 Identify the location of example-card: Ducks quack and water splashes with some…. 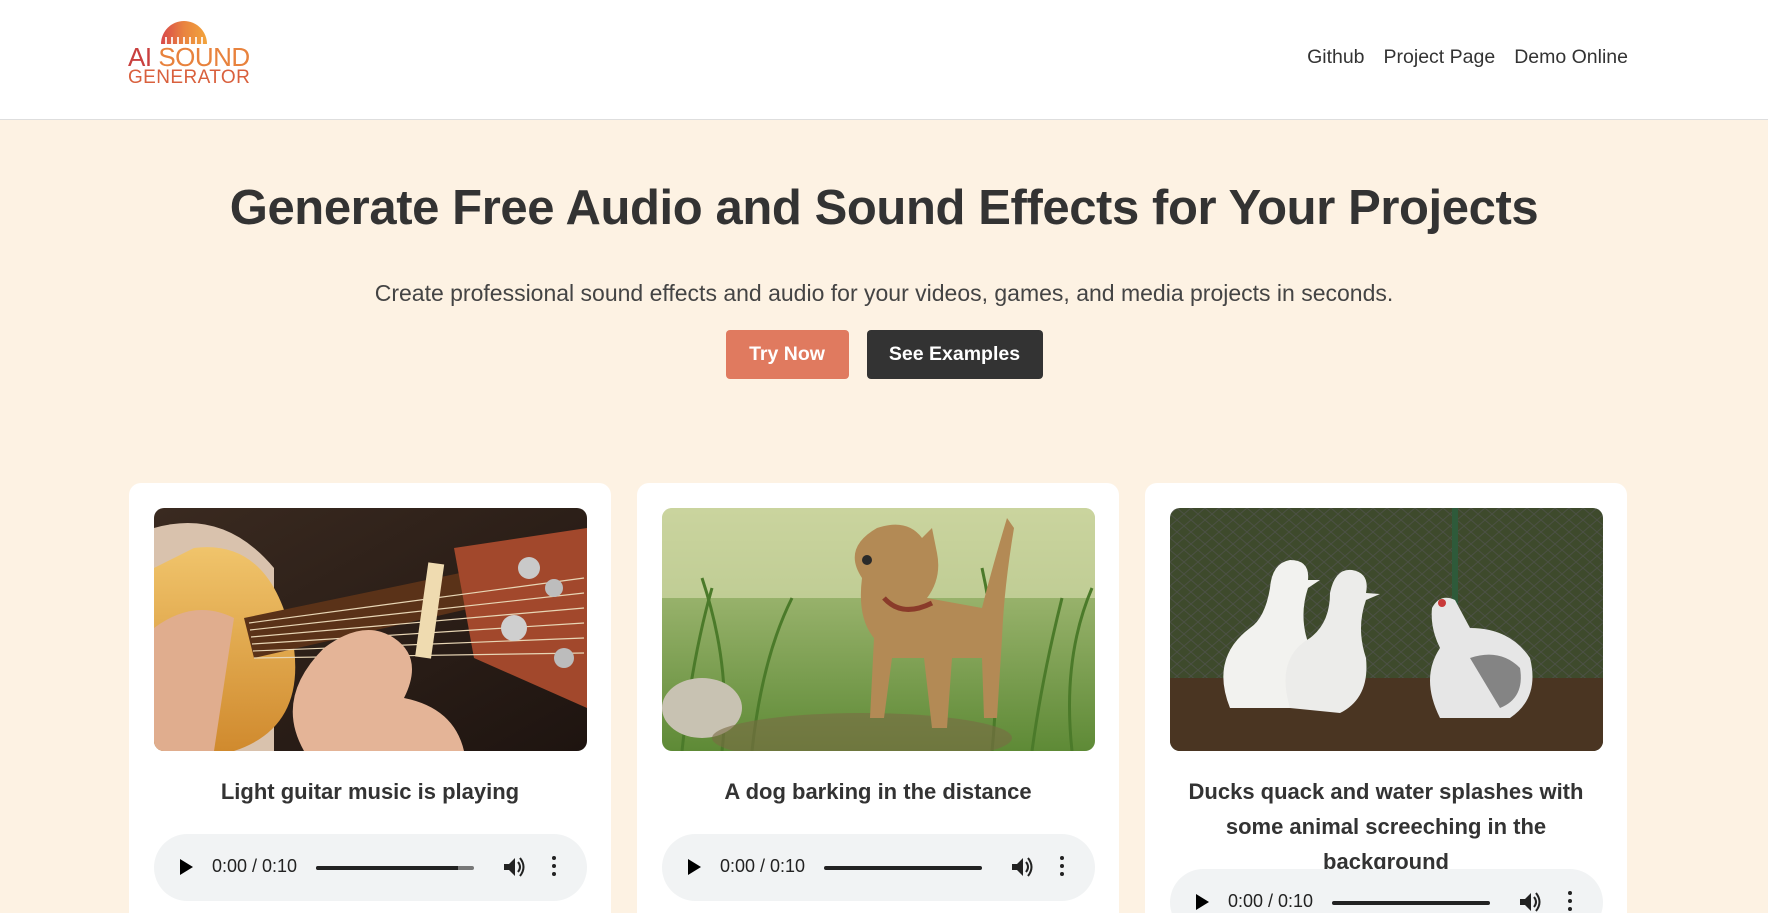
(1386, 698).